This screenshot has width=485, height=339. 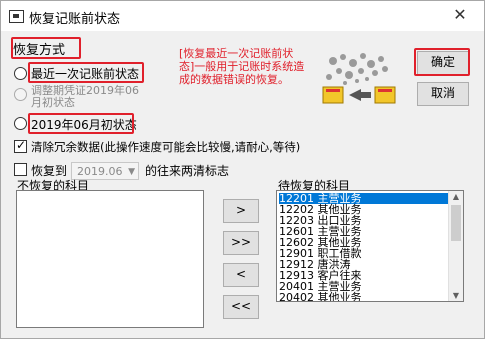 What do you see at coordinates (242, 16) in the screenshot?
I see `title-bar: 恢复记账前状态 ✕` at bounding box center [242, 16].